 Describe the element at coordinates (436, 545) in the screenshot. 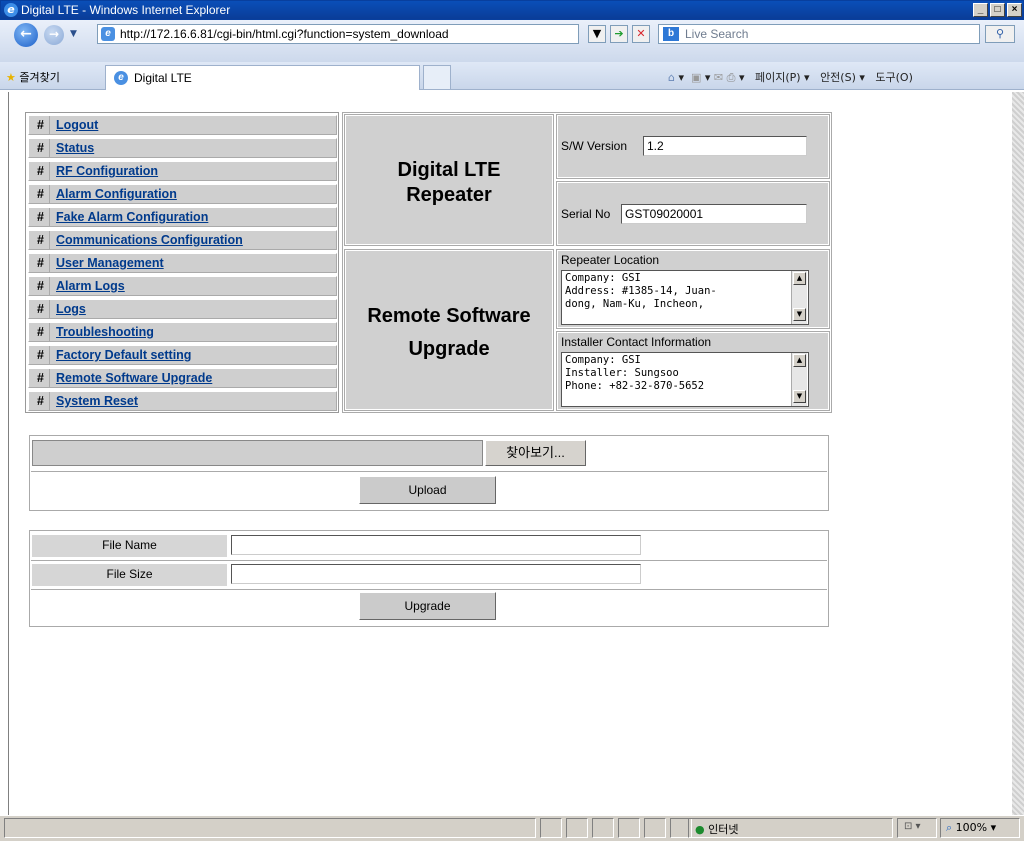

I see `file-name-field` at that location.